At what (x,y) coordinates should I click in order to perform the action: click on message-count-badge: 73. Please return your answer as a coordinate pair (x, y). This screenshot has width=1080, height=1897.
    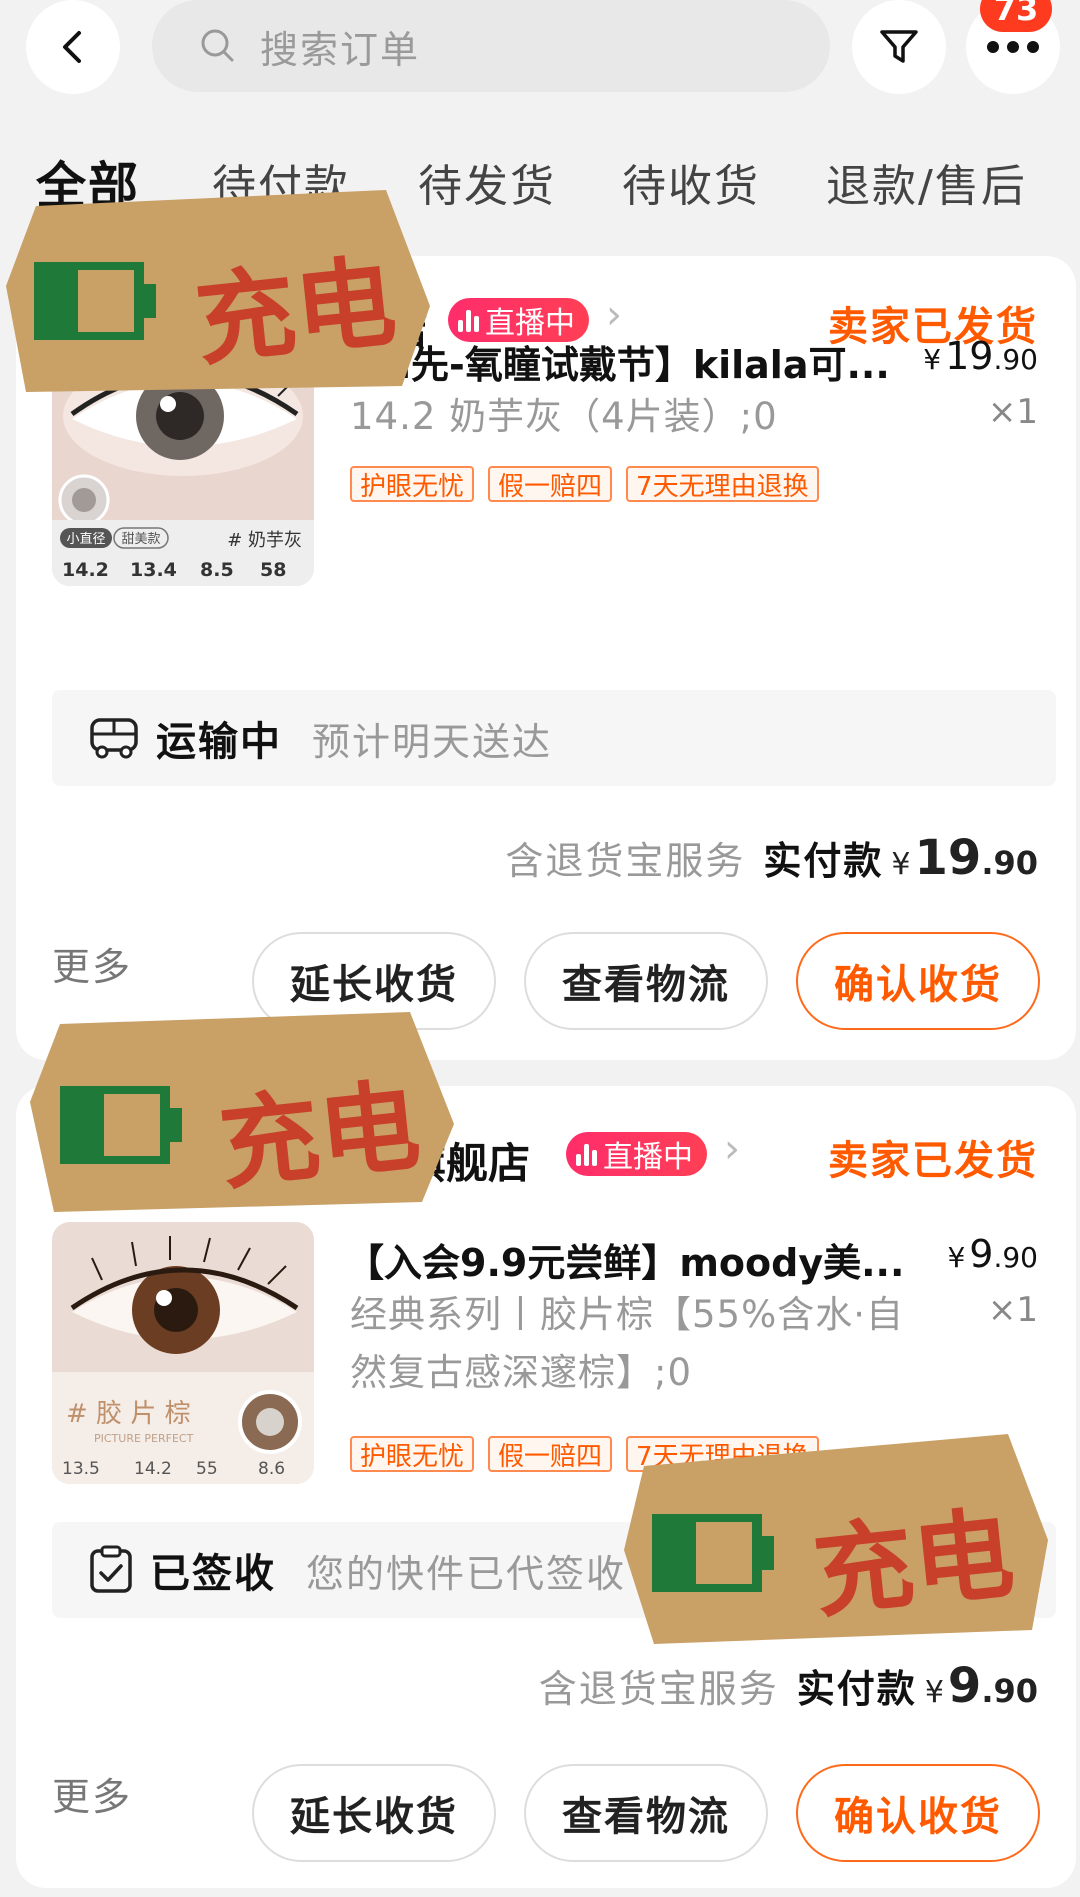
    Looking at the image, I should click on (1016, 16).